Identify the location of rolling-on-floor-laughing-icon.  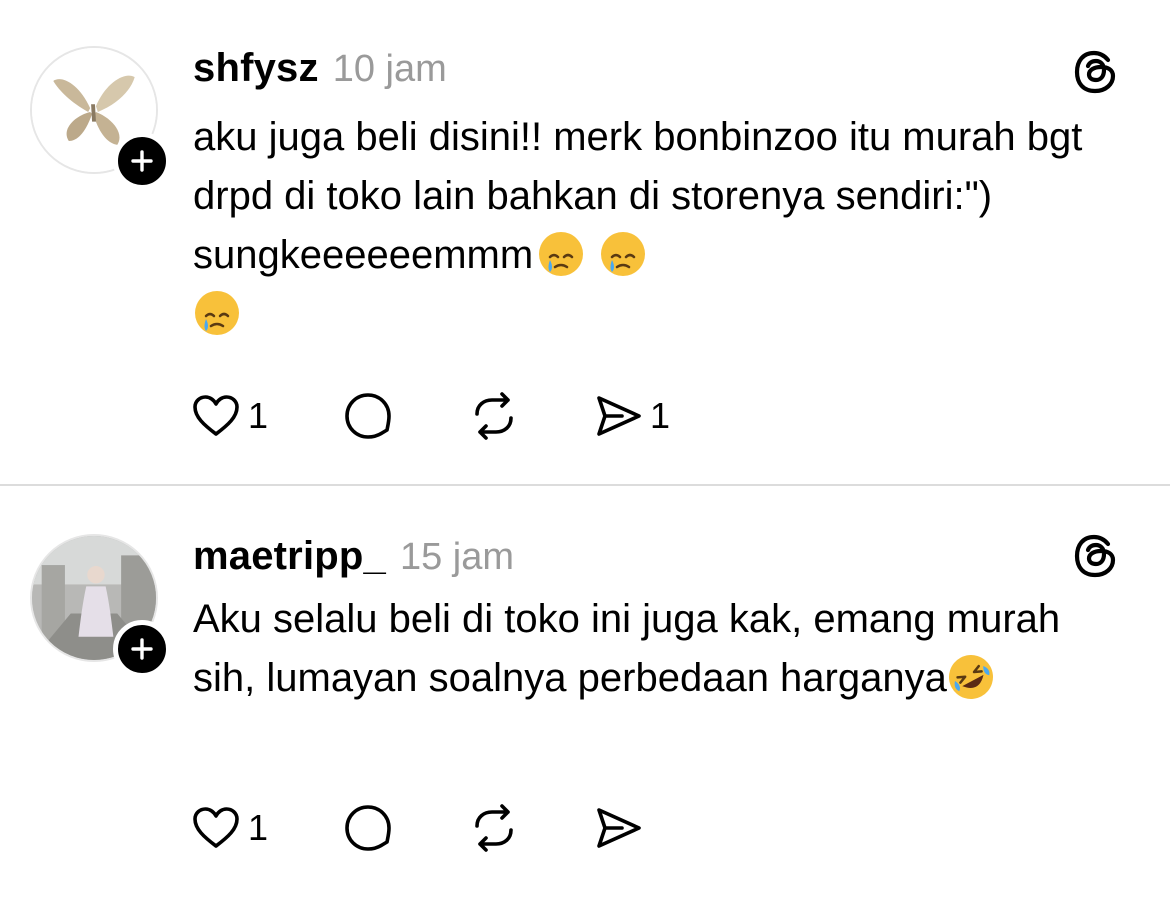
(971, 677).